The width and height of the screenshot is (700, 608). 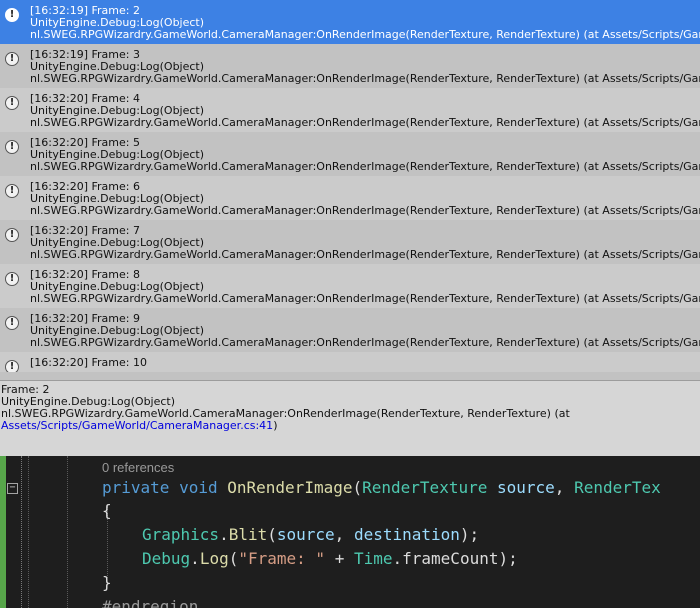 I want to click on code-line-debug-log: Debug.Log("Frame: " + Time.frameCount);, so click(x=330, y=559).